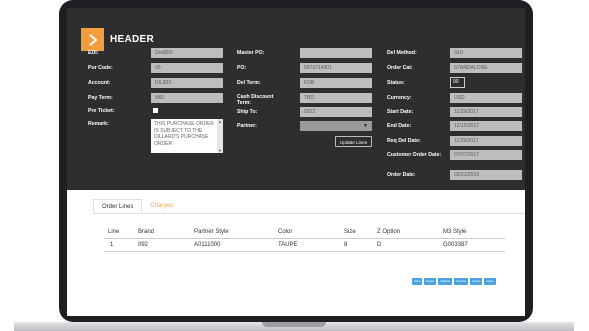 The width and height of the screenshot is (589, 331). I want to click on export-button: Export, so click(476, 281).